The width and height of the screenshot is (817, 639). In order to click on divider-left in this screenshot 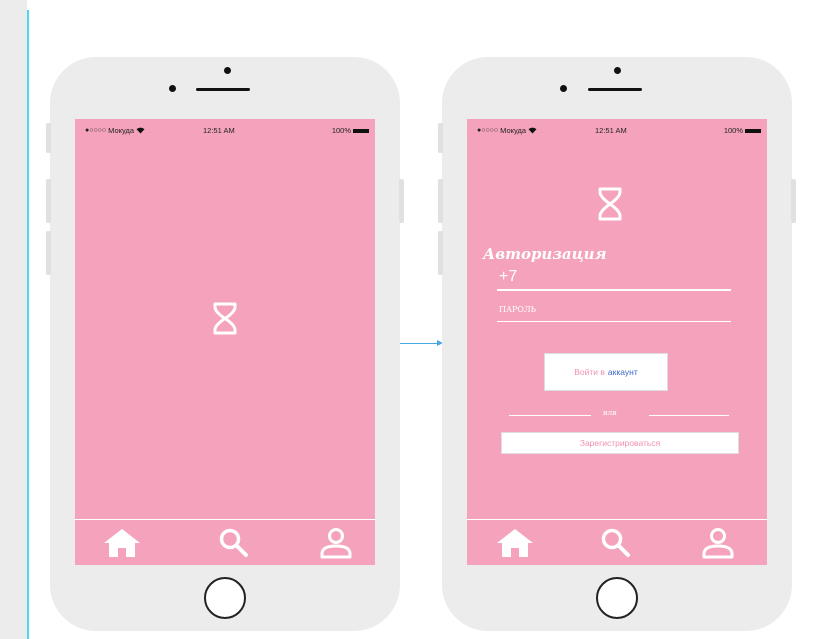, I will do `click(550, 415)`.